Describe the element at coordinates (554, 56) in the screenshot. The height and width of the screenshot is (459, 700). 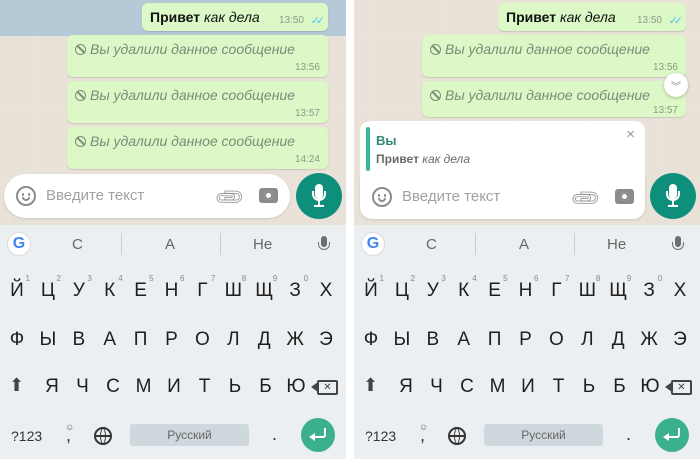
I see `deleted-message-1: Вы удалили данное сообщение 13:56` at that location.